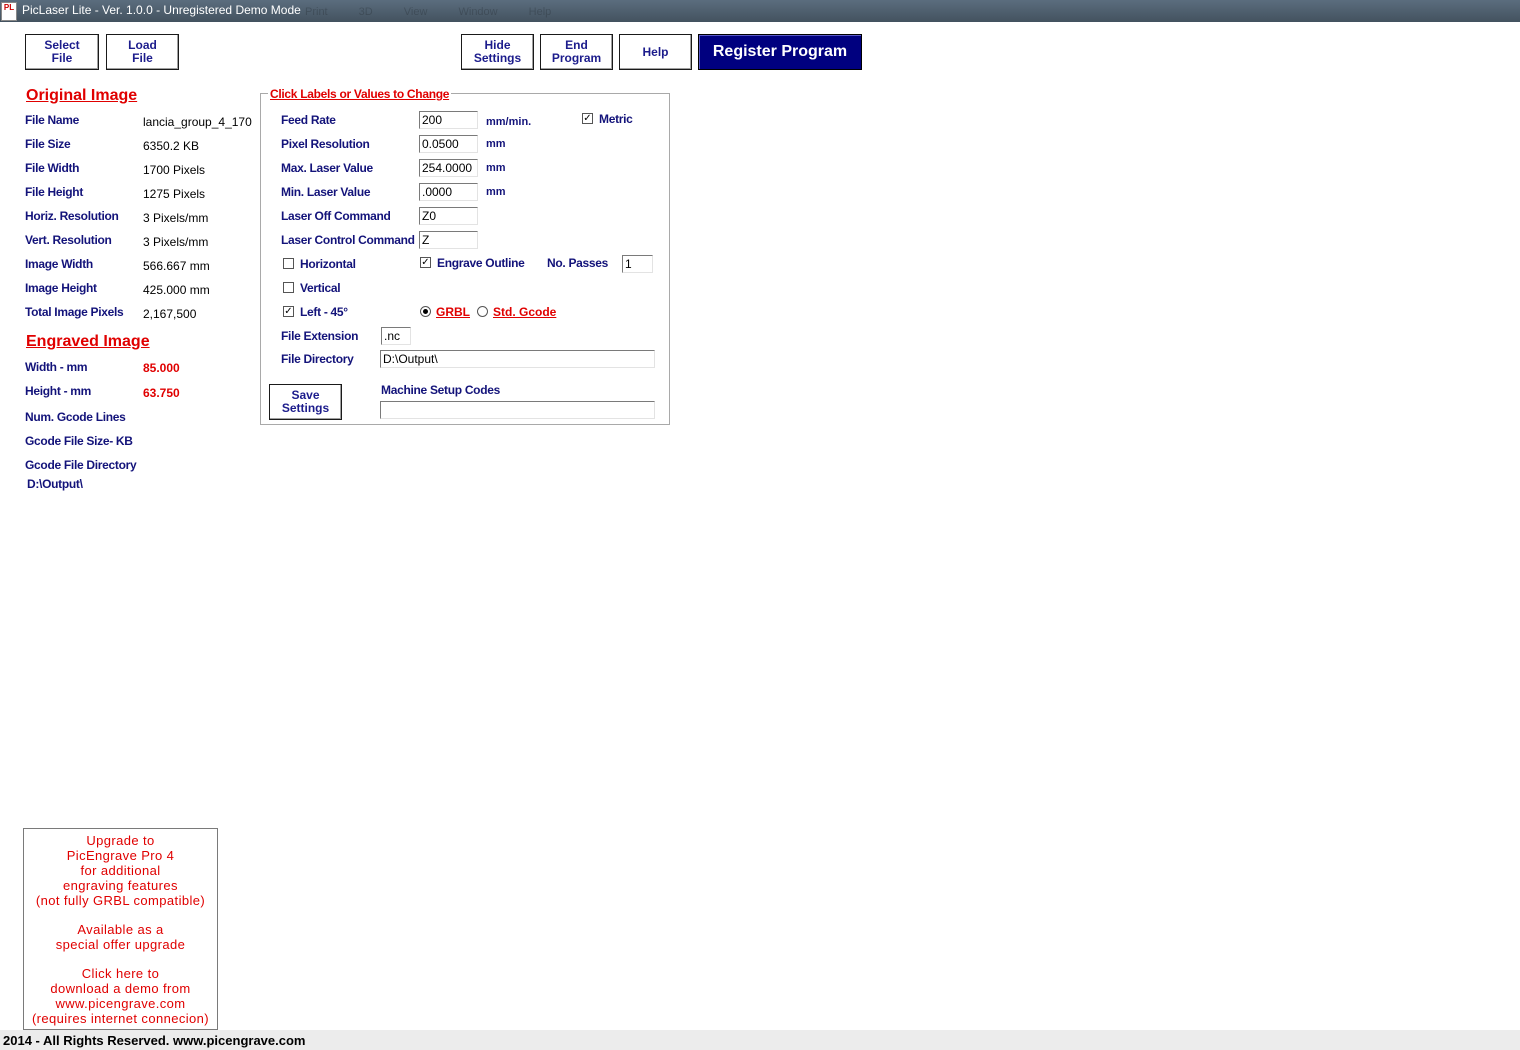 Image resolution: width=1520 pixels, height=1050 pixels. What do you see at coordinates (396, 336) in the screenshot?
I see `file-extension-input` at bounding box center [396, 336].